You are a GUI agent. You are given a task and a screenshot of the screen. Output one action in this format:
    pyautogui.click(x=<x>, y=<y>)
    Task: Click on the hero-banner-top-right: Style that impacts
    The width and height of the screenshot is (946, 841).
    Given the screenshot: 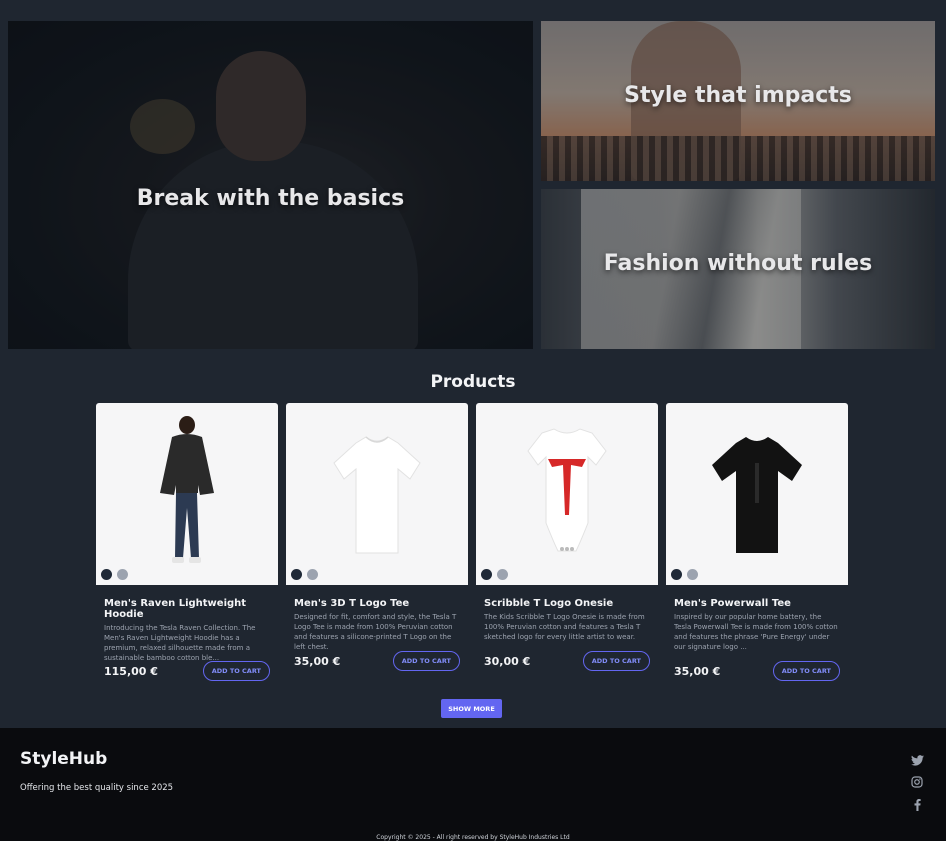 What is the action you would take?
    pyautogui.click(x=738, y=101)
    